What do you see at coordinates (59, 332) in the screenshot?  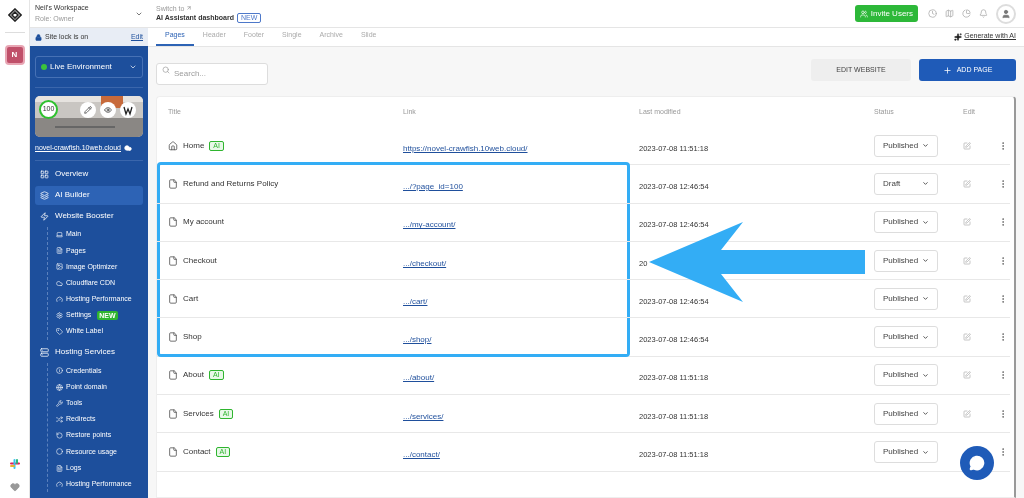 I see `tag-icon` at bounding box center [59, 332].